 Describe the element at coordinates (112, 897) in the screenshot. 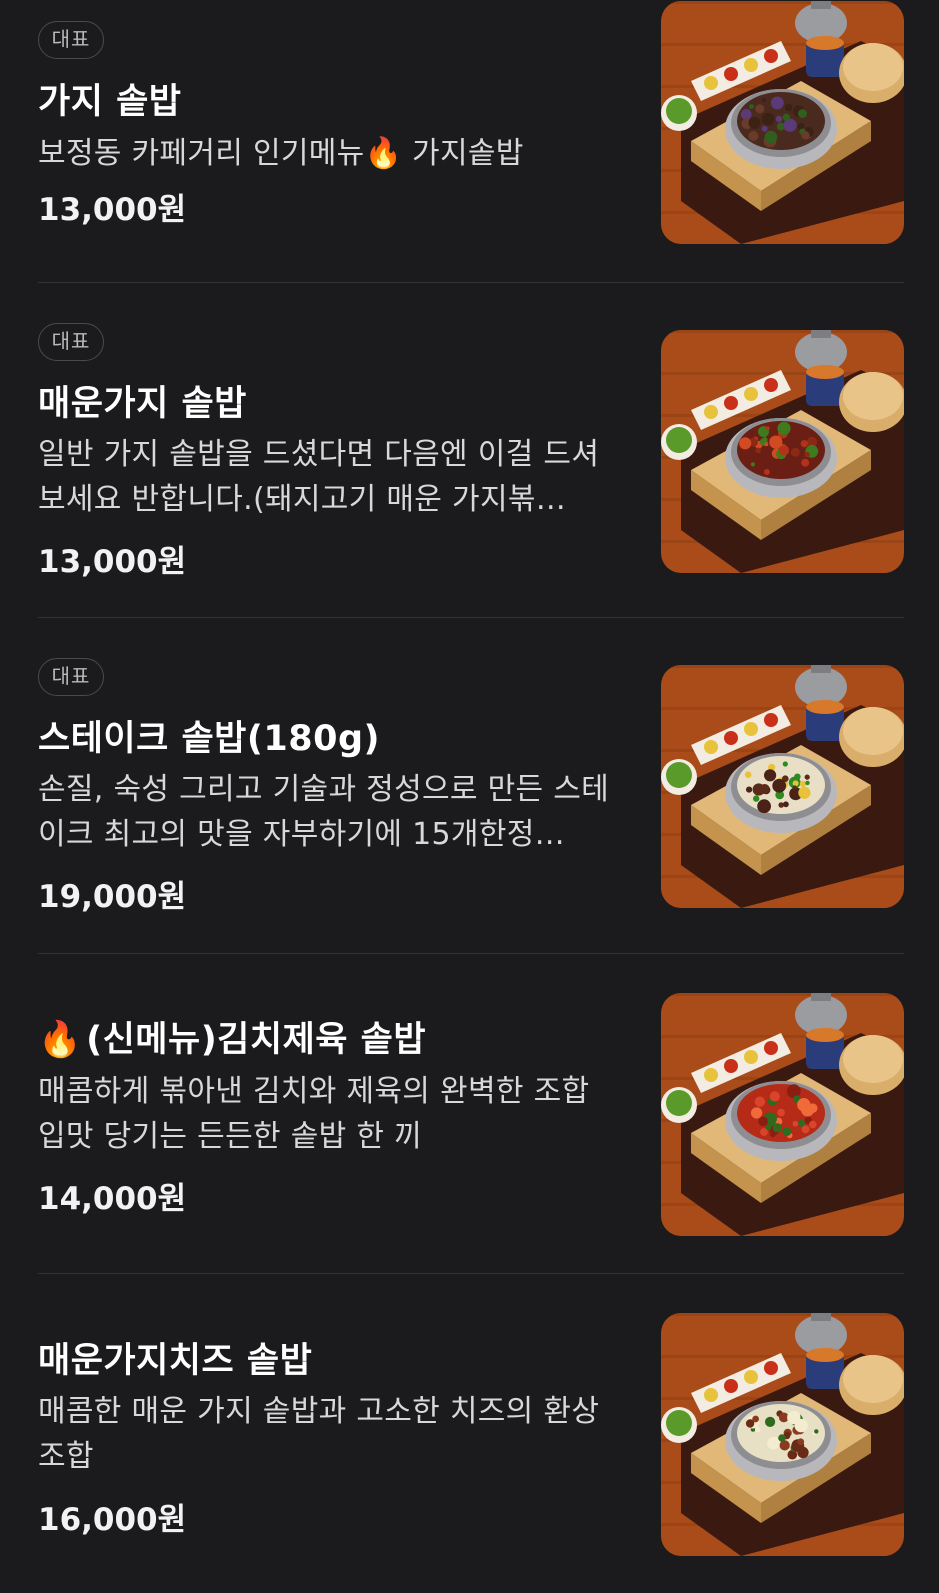

I see `menu-item-price: 19,000원` at that location.